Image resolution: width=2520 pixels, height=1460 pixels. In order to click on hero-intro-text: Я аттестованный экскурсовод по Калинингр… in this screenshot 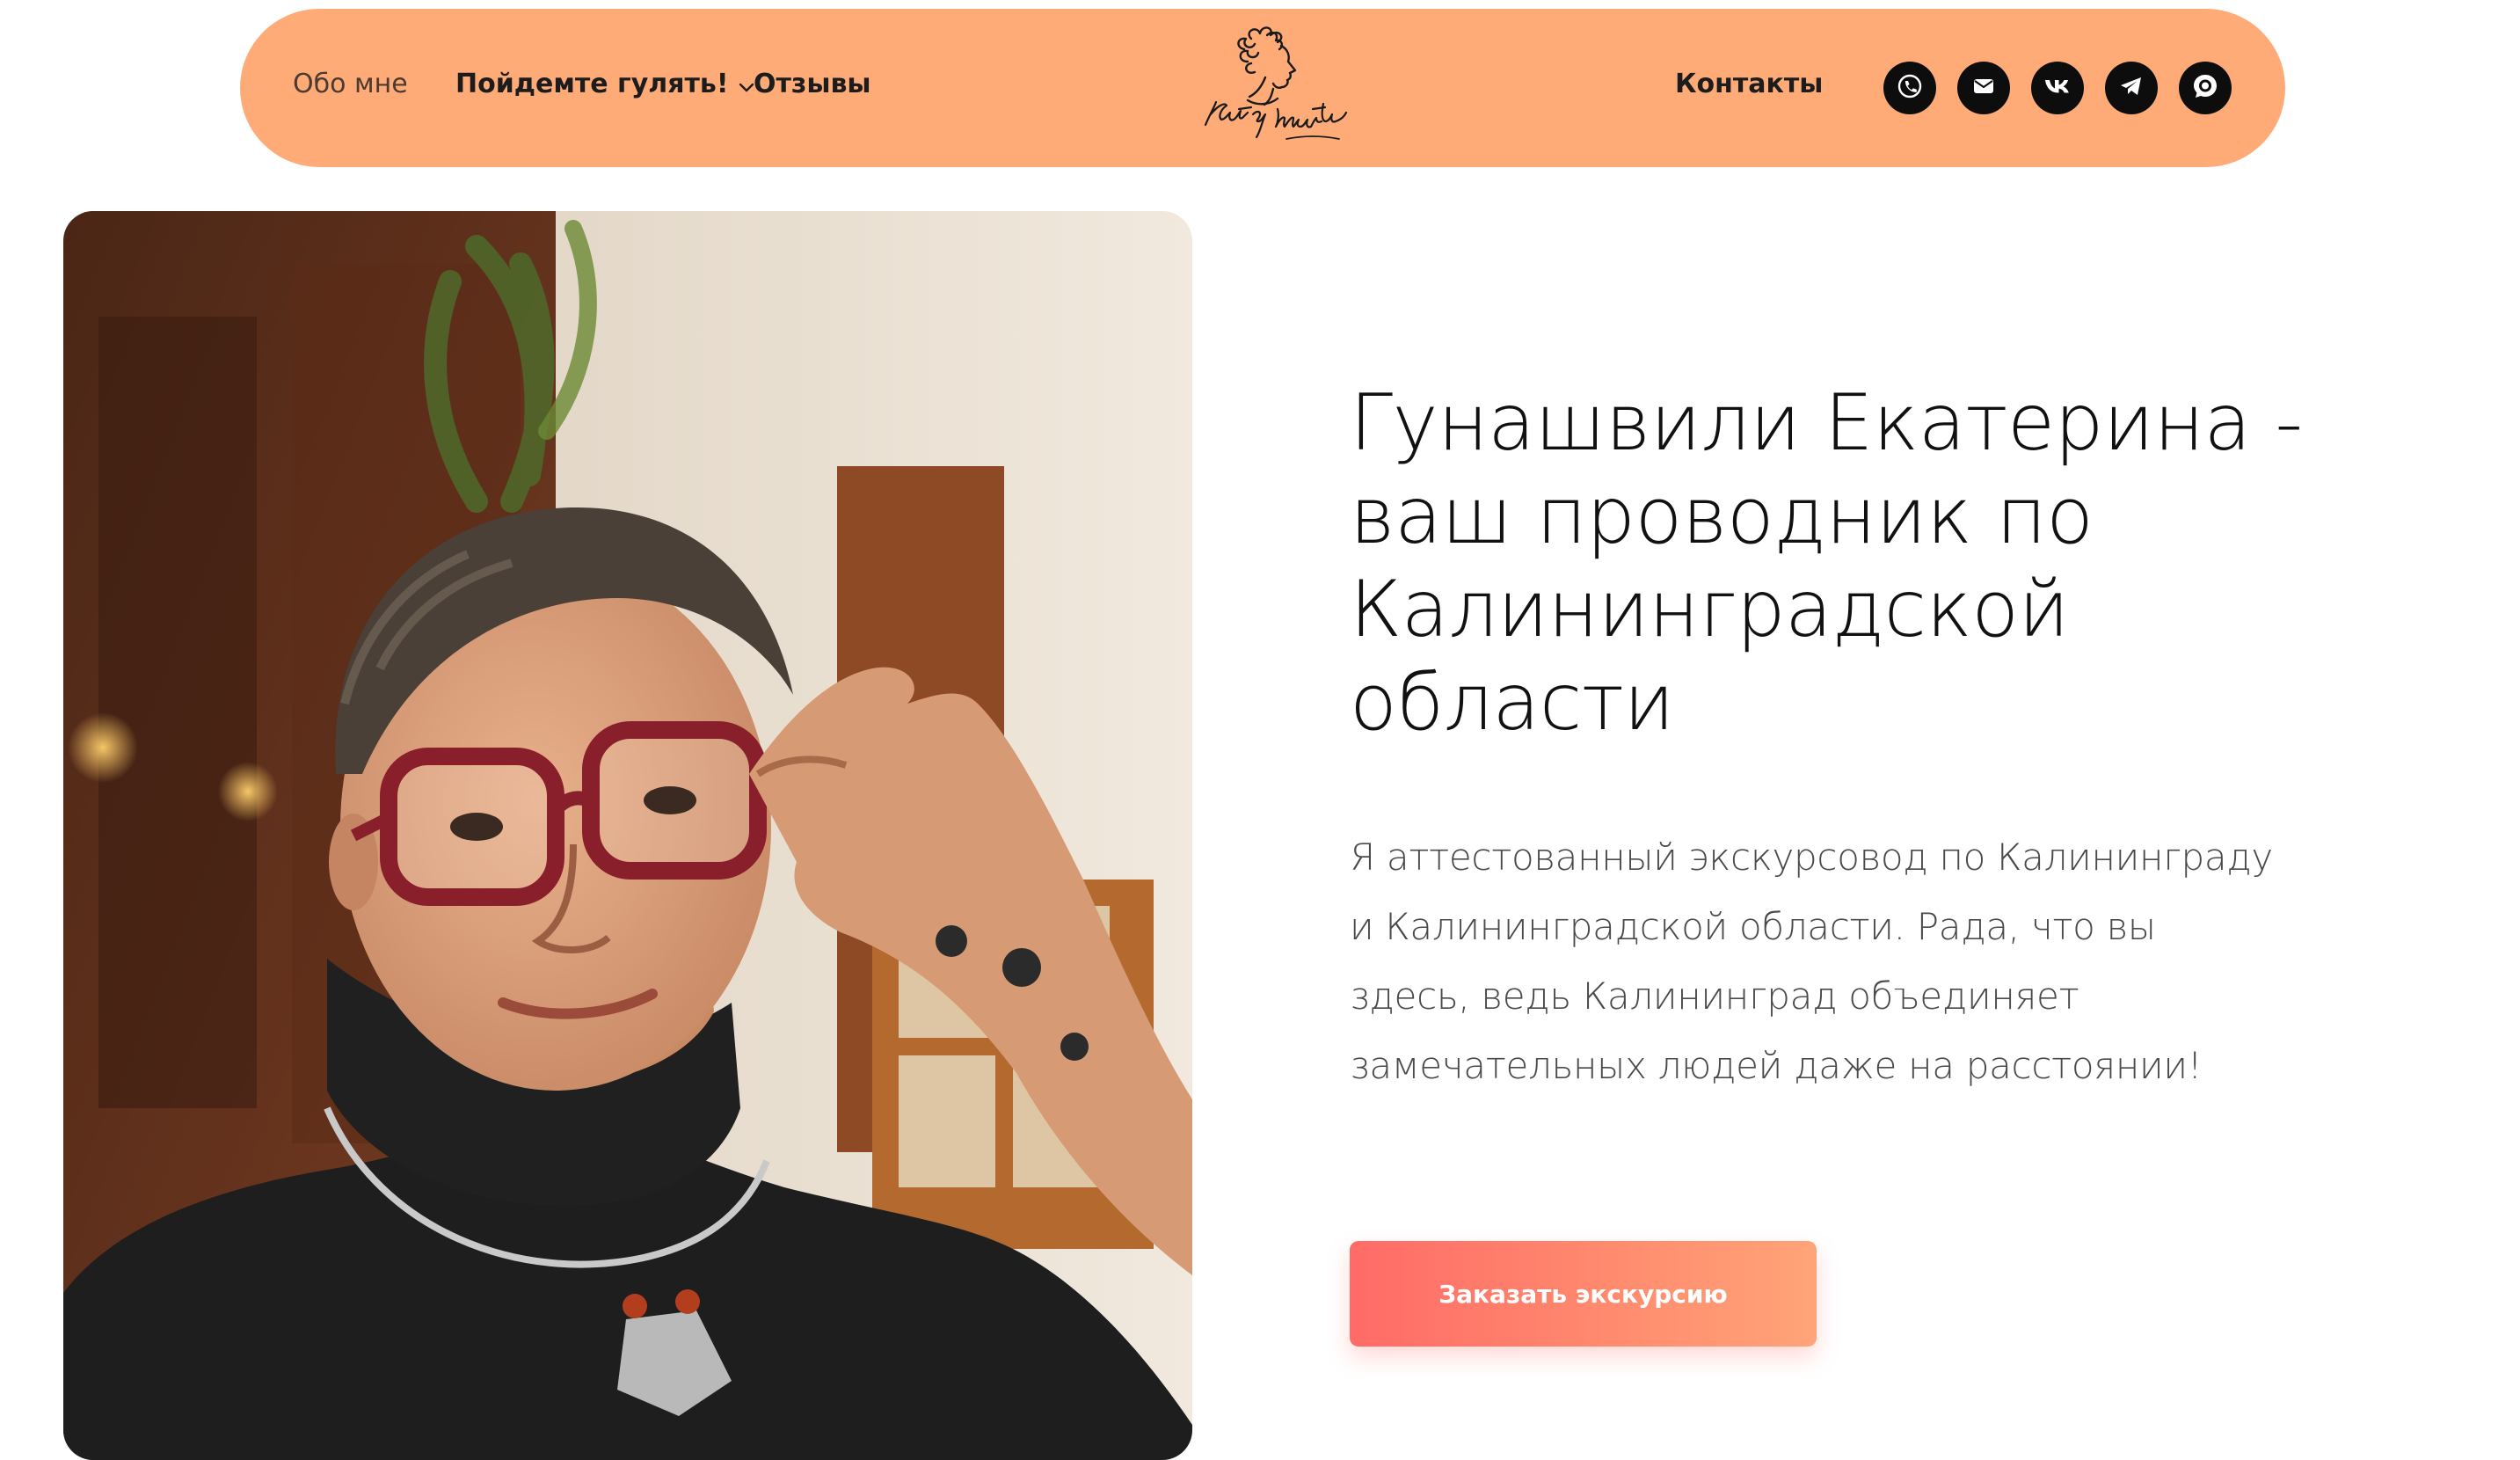, I will do `click(1811, 961)`.